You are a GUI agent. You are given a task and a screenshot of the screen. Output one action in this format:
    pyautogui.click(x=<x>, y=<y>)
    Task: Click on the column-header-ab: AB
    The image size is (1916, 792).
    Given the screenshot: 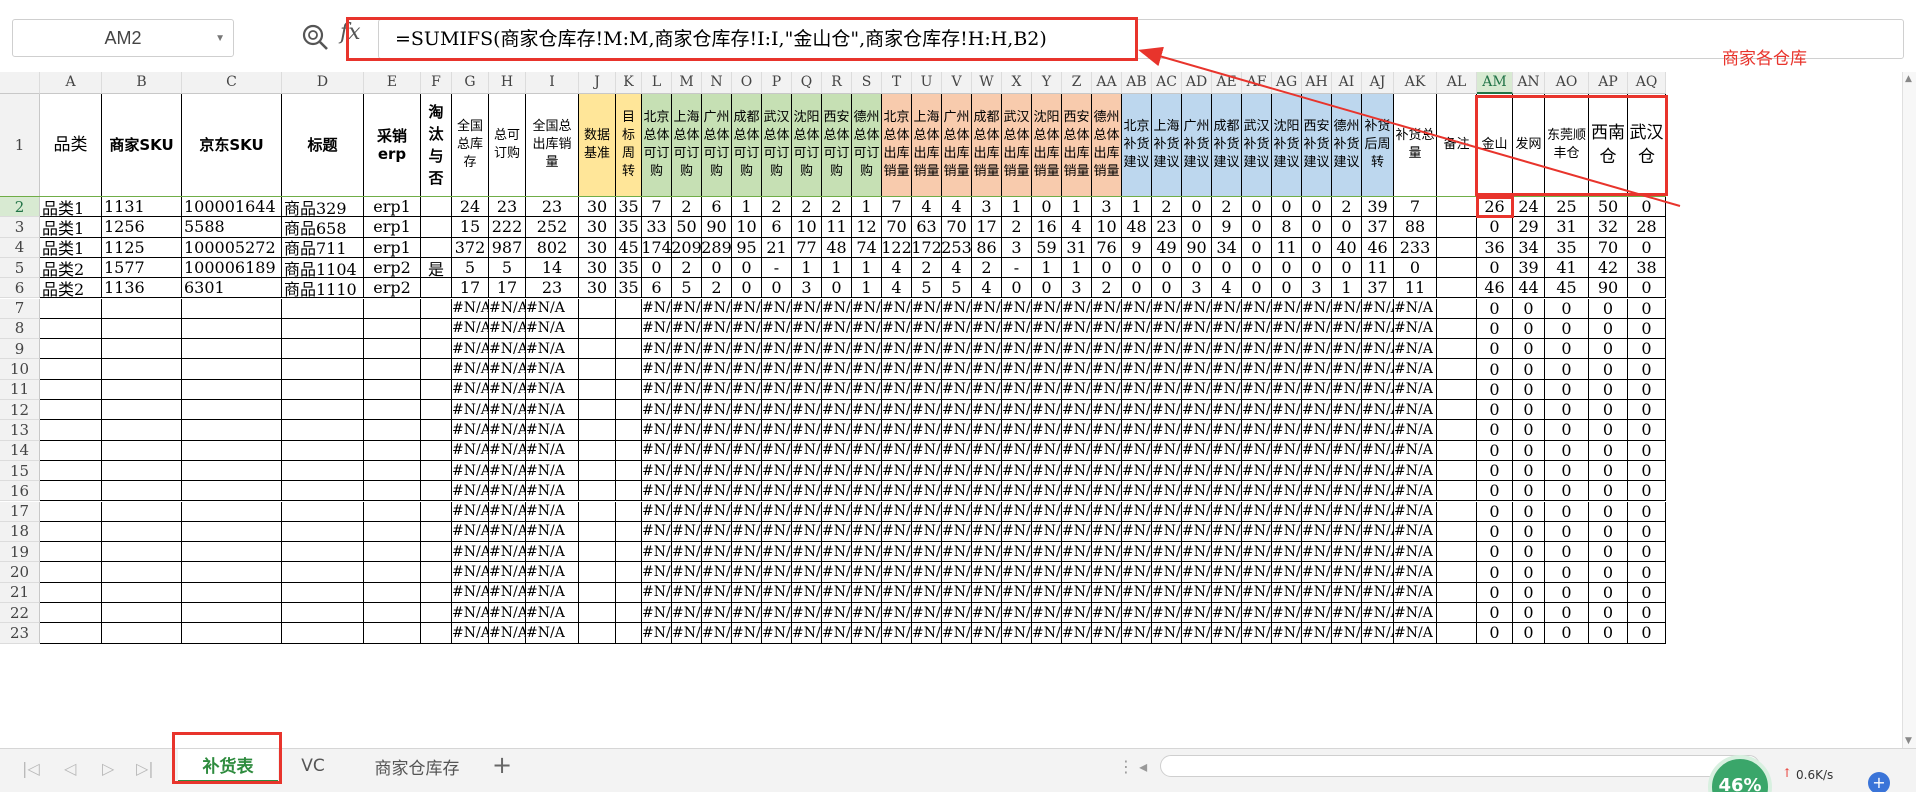 What is the action you would take?
    pyautogui.click(x=1137, y=83)
    